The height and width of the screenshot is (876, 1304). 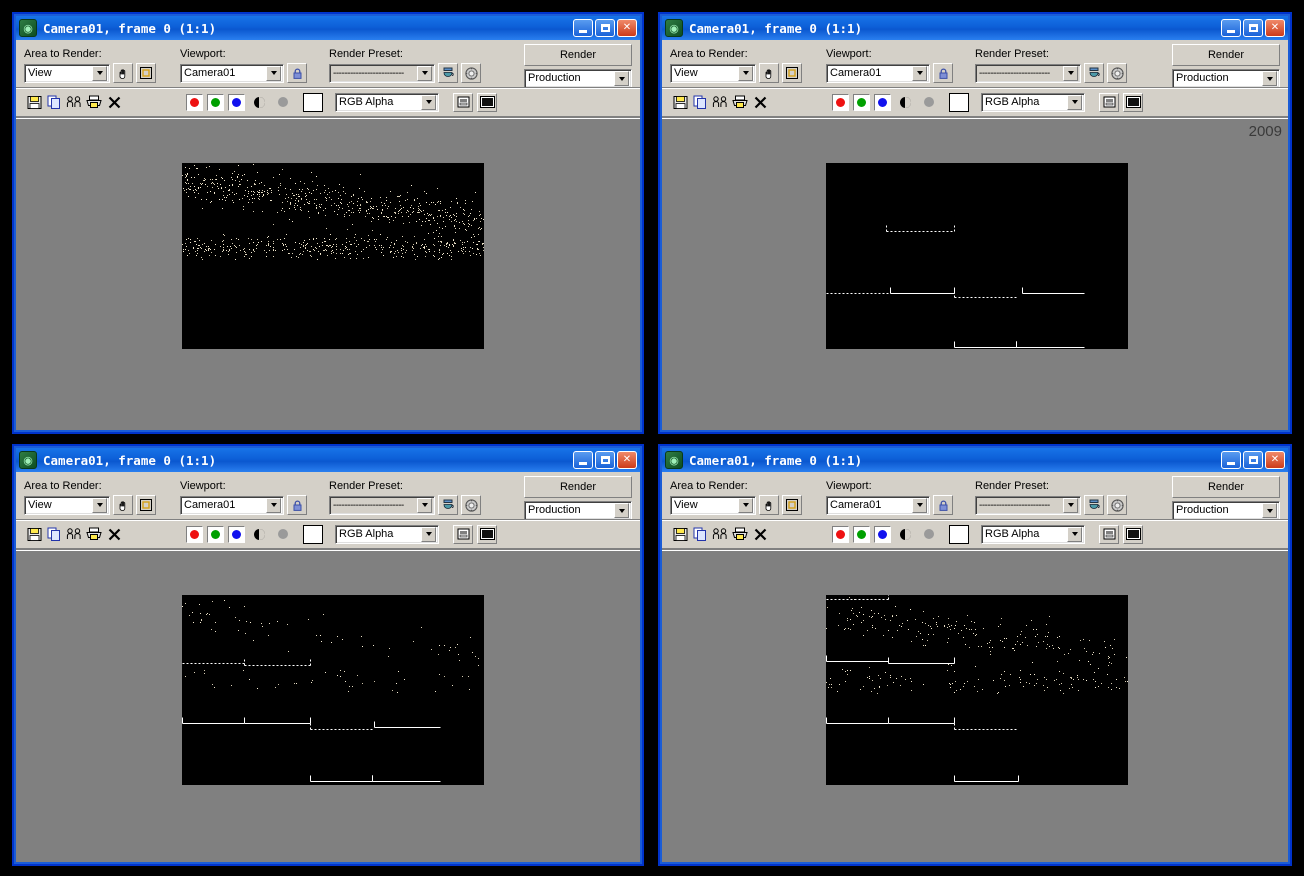 I want to click on channel-select: RGB Alpha, so click(x=1033, y=534).